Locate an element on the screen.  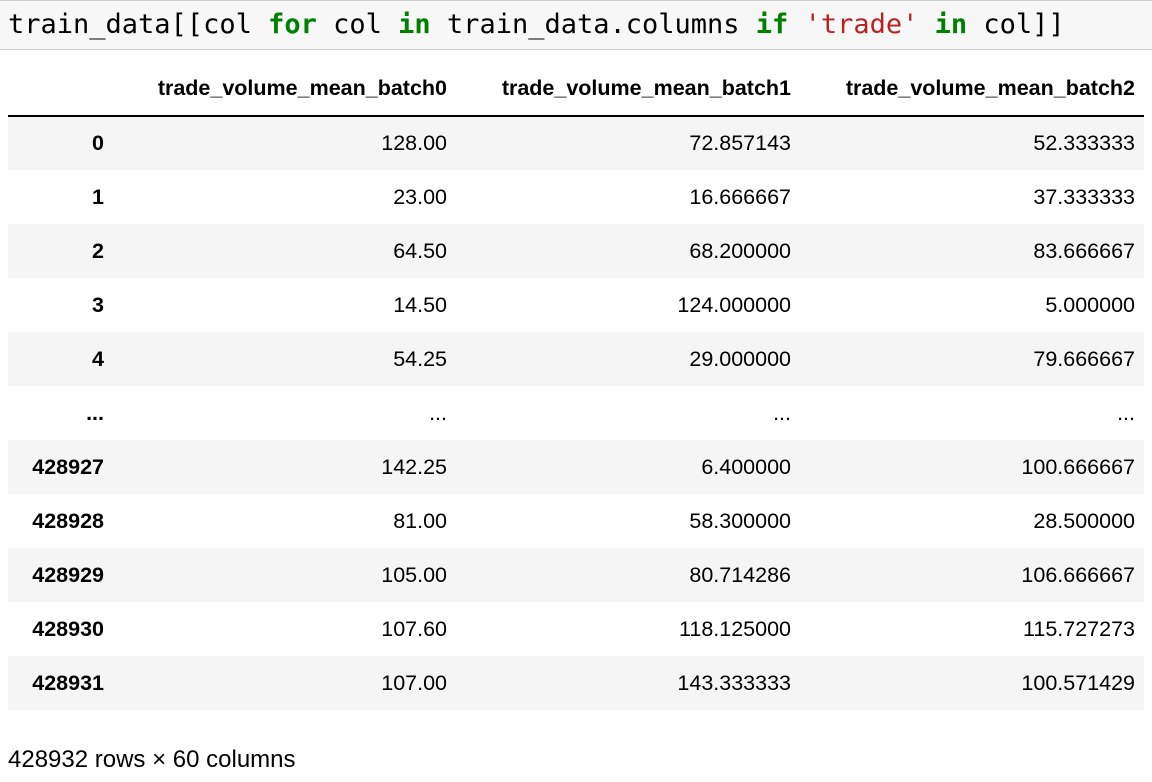
table-cell: 58.300000 is located at coordinates (740, 520).